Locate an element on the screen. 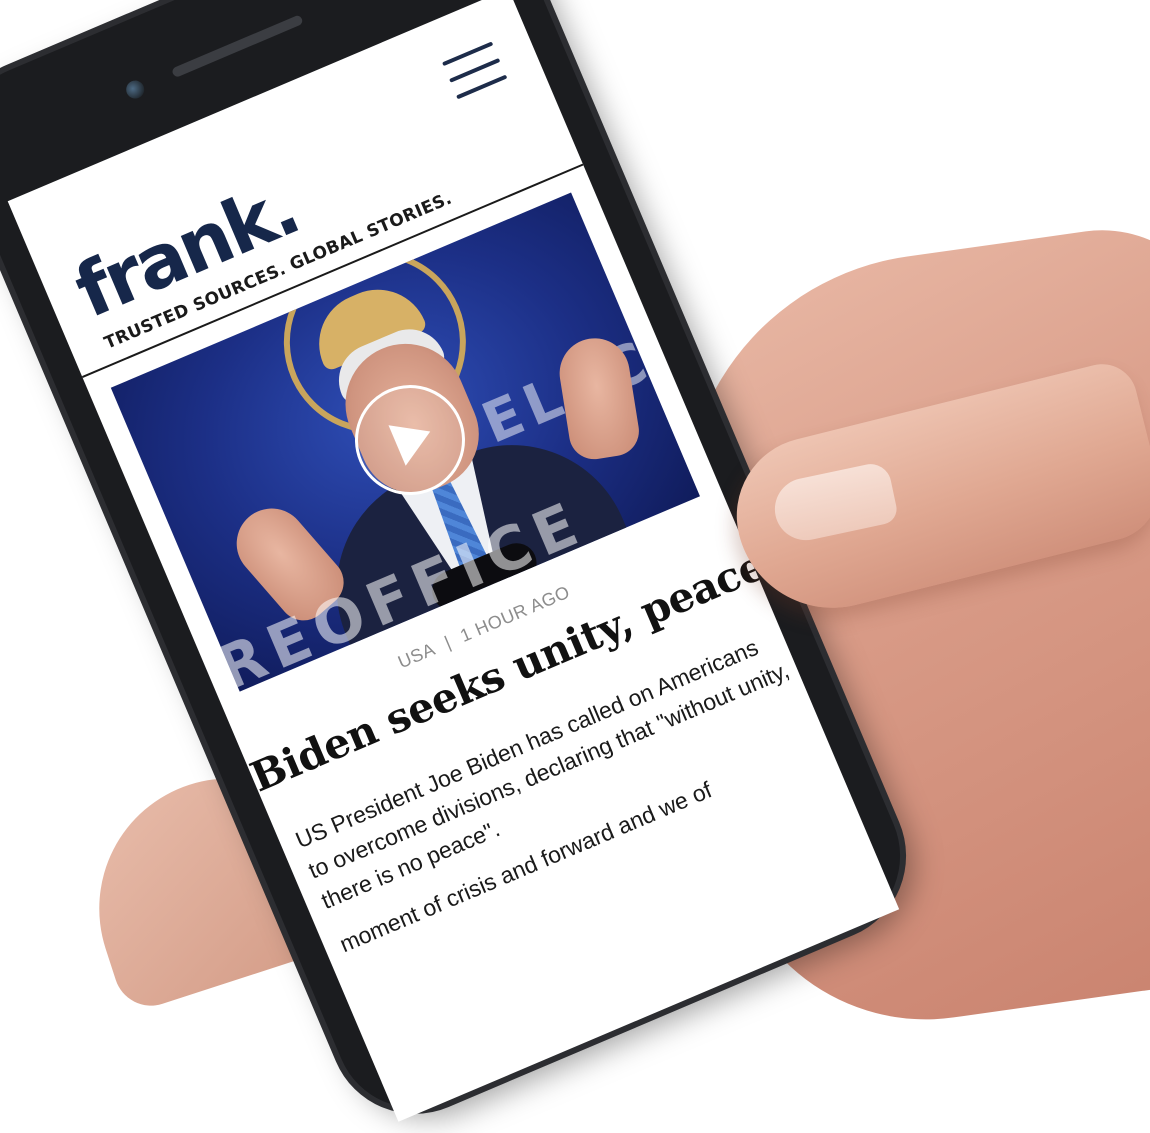 The height and width of the screenshot is (1133, 1150). thumbnail is located at coordinates (834, 503).